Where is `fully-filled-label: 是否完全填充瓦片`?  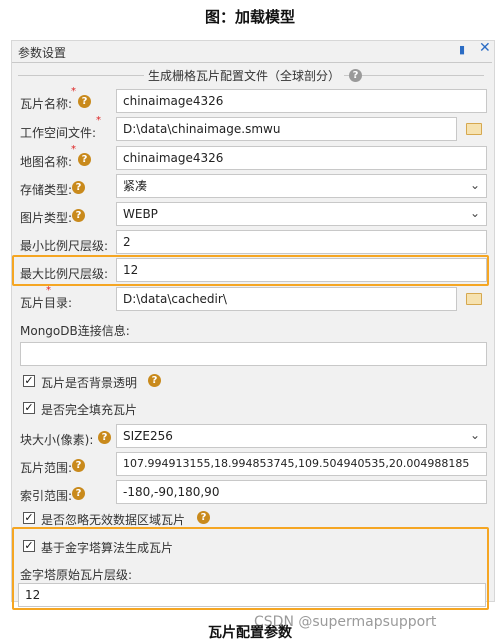
fully-filled-label: 是否完全填充瓦片 is located at coordinates (89, 410).